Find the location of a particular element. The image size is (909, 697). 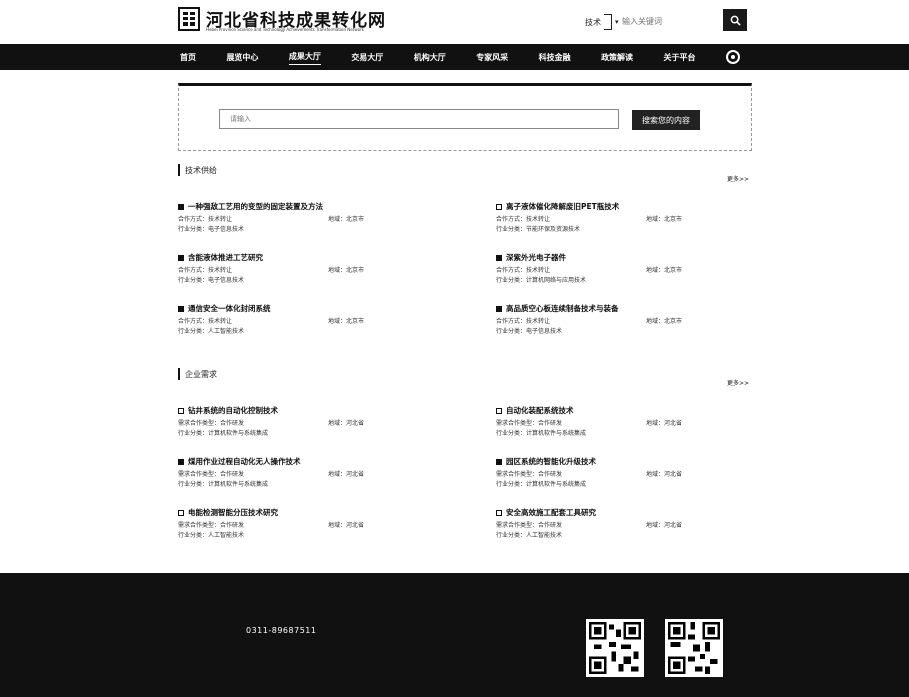

item-title: 煤用作业过程自动化无人操作技术 is located at coordinates (239, 461).